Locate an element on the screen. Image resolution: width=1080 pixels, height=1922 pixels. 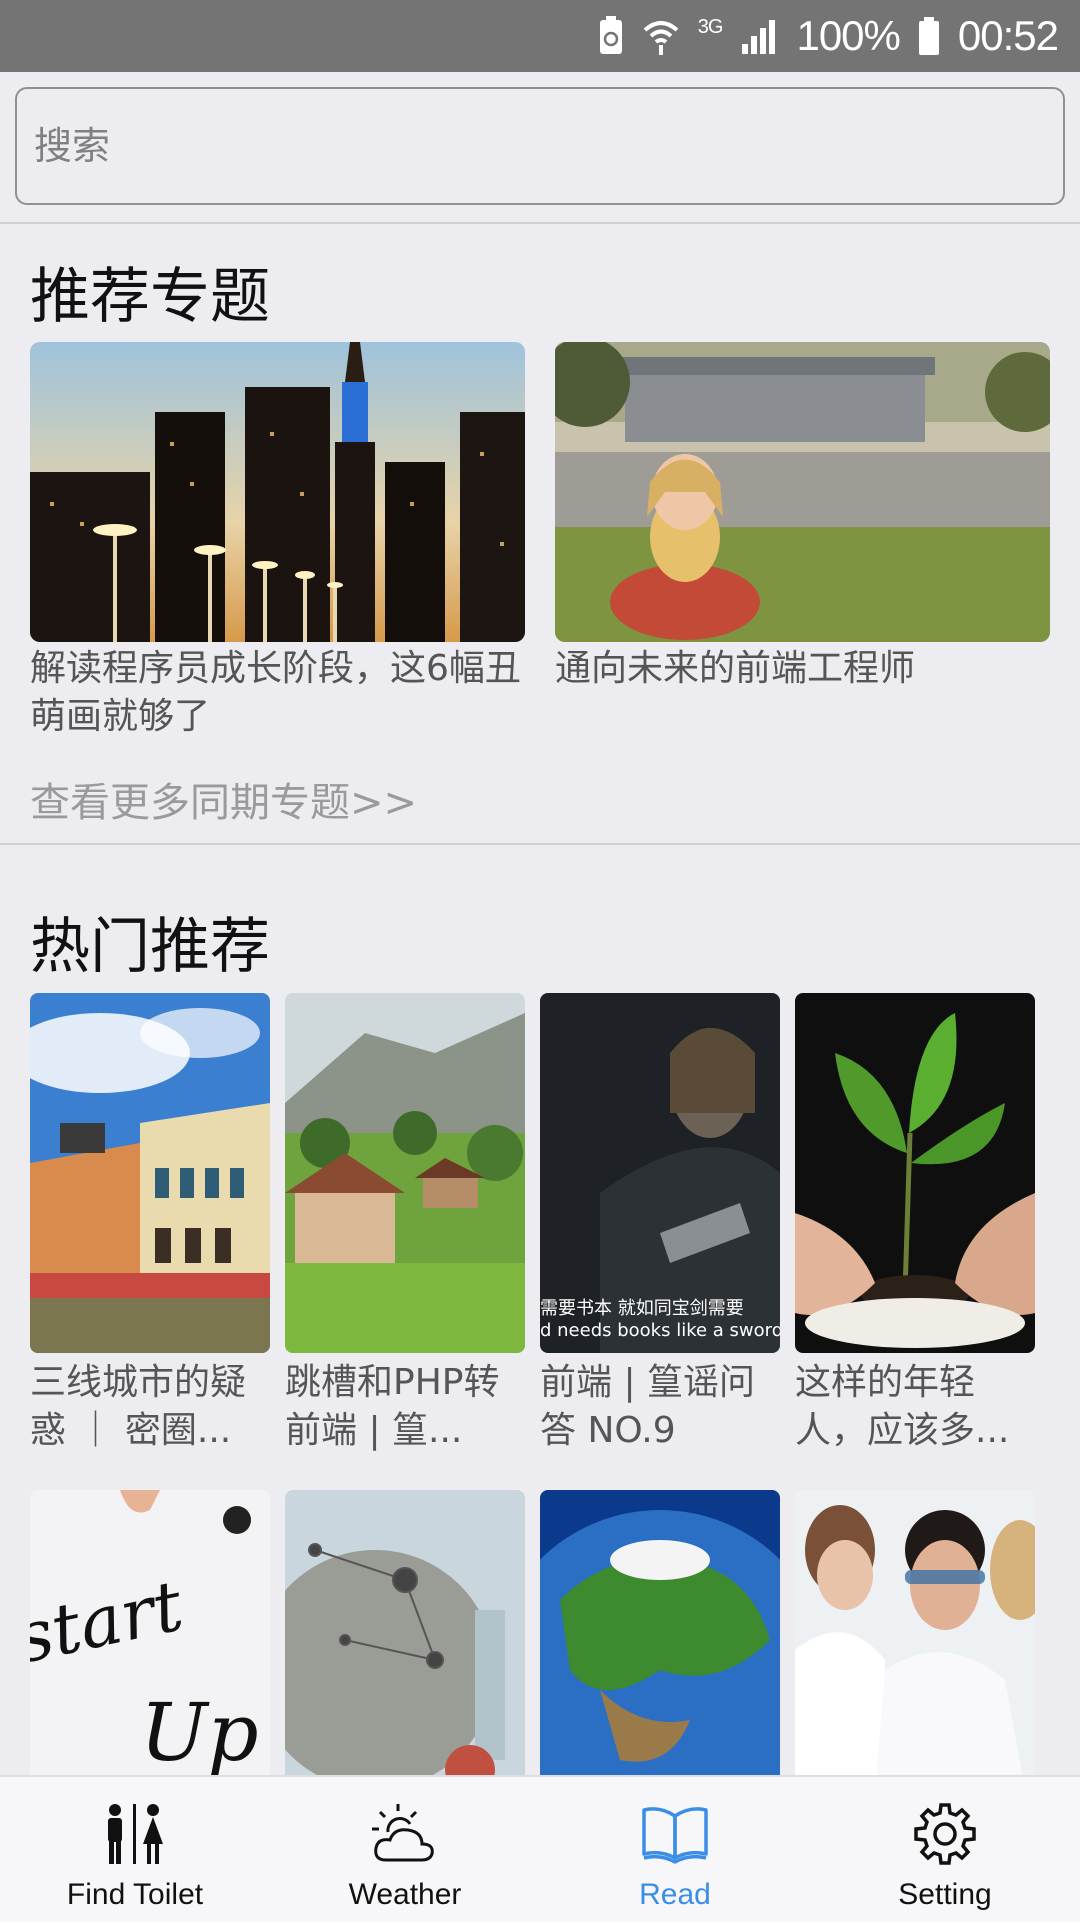
bottom-tab-bar: Find Toilet Weather Read Setting is located at coordinates (540, 1848).